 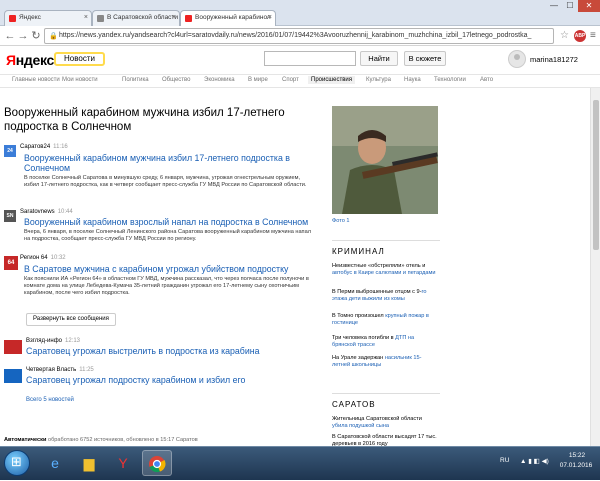 What do you see at coordinates (570, 6) in the screenshot?
I see `maximize-button: ☐` at bounding box center [570, 6].